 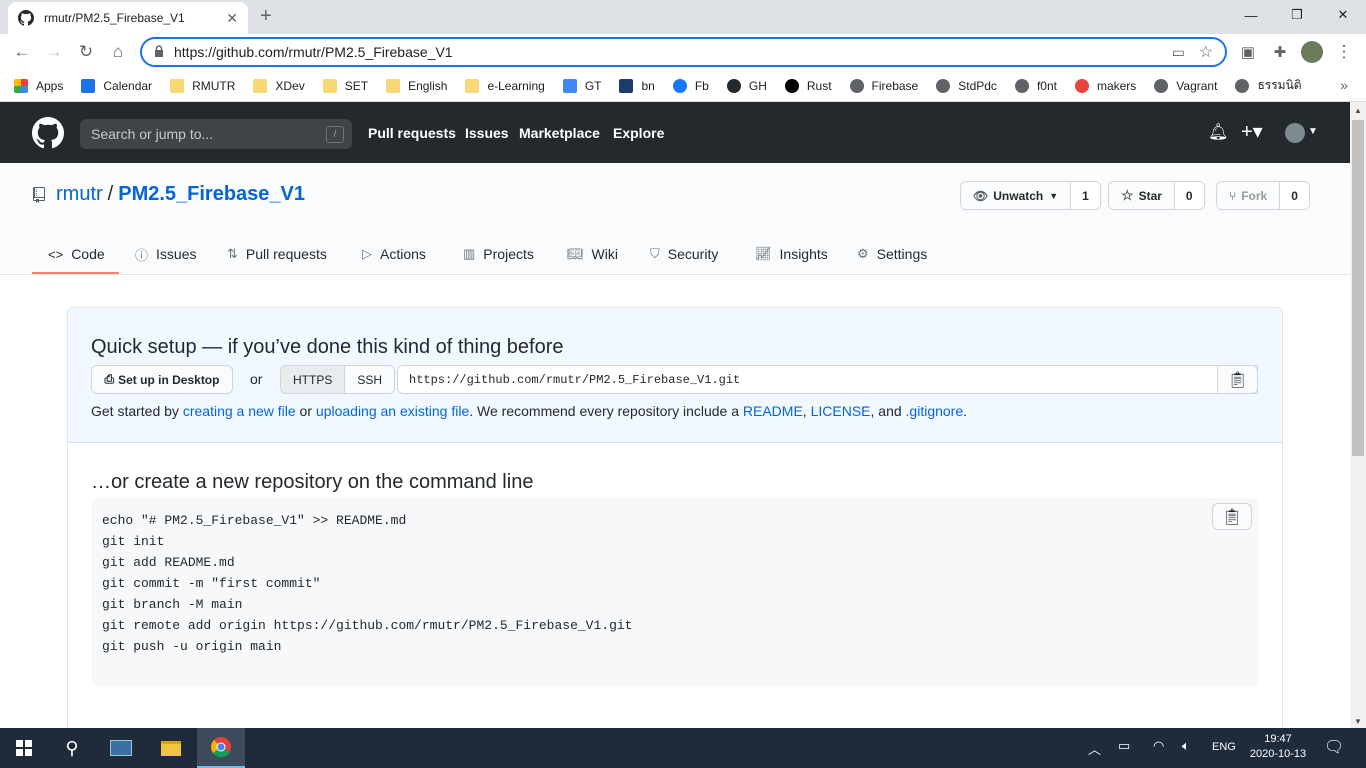 I want to click on bookmark-item: Calendar, so click(x=116, y=85).